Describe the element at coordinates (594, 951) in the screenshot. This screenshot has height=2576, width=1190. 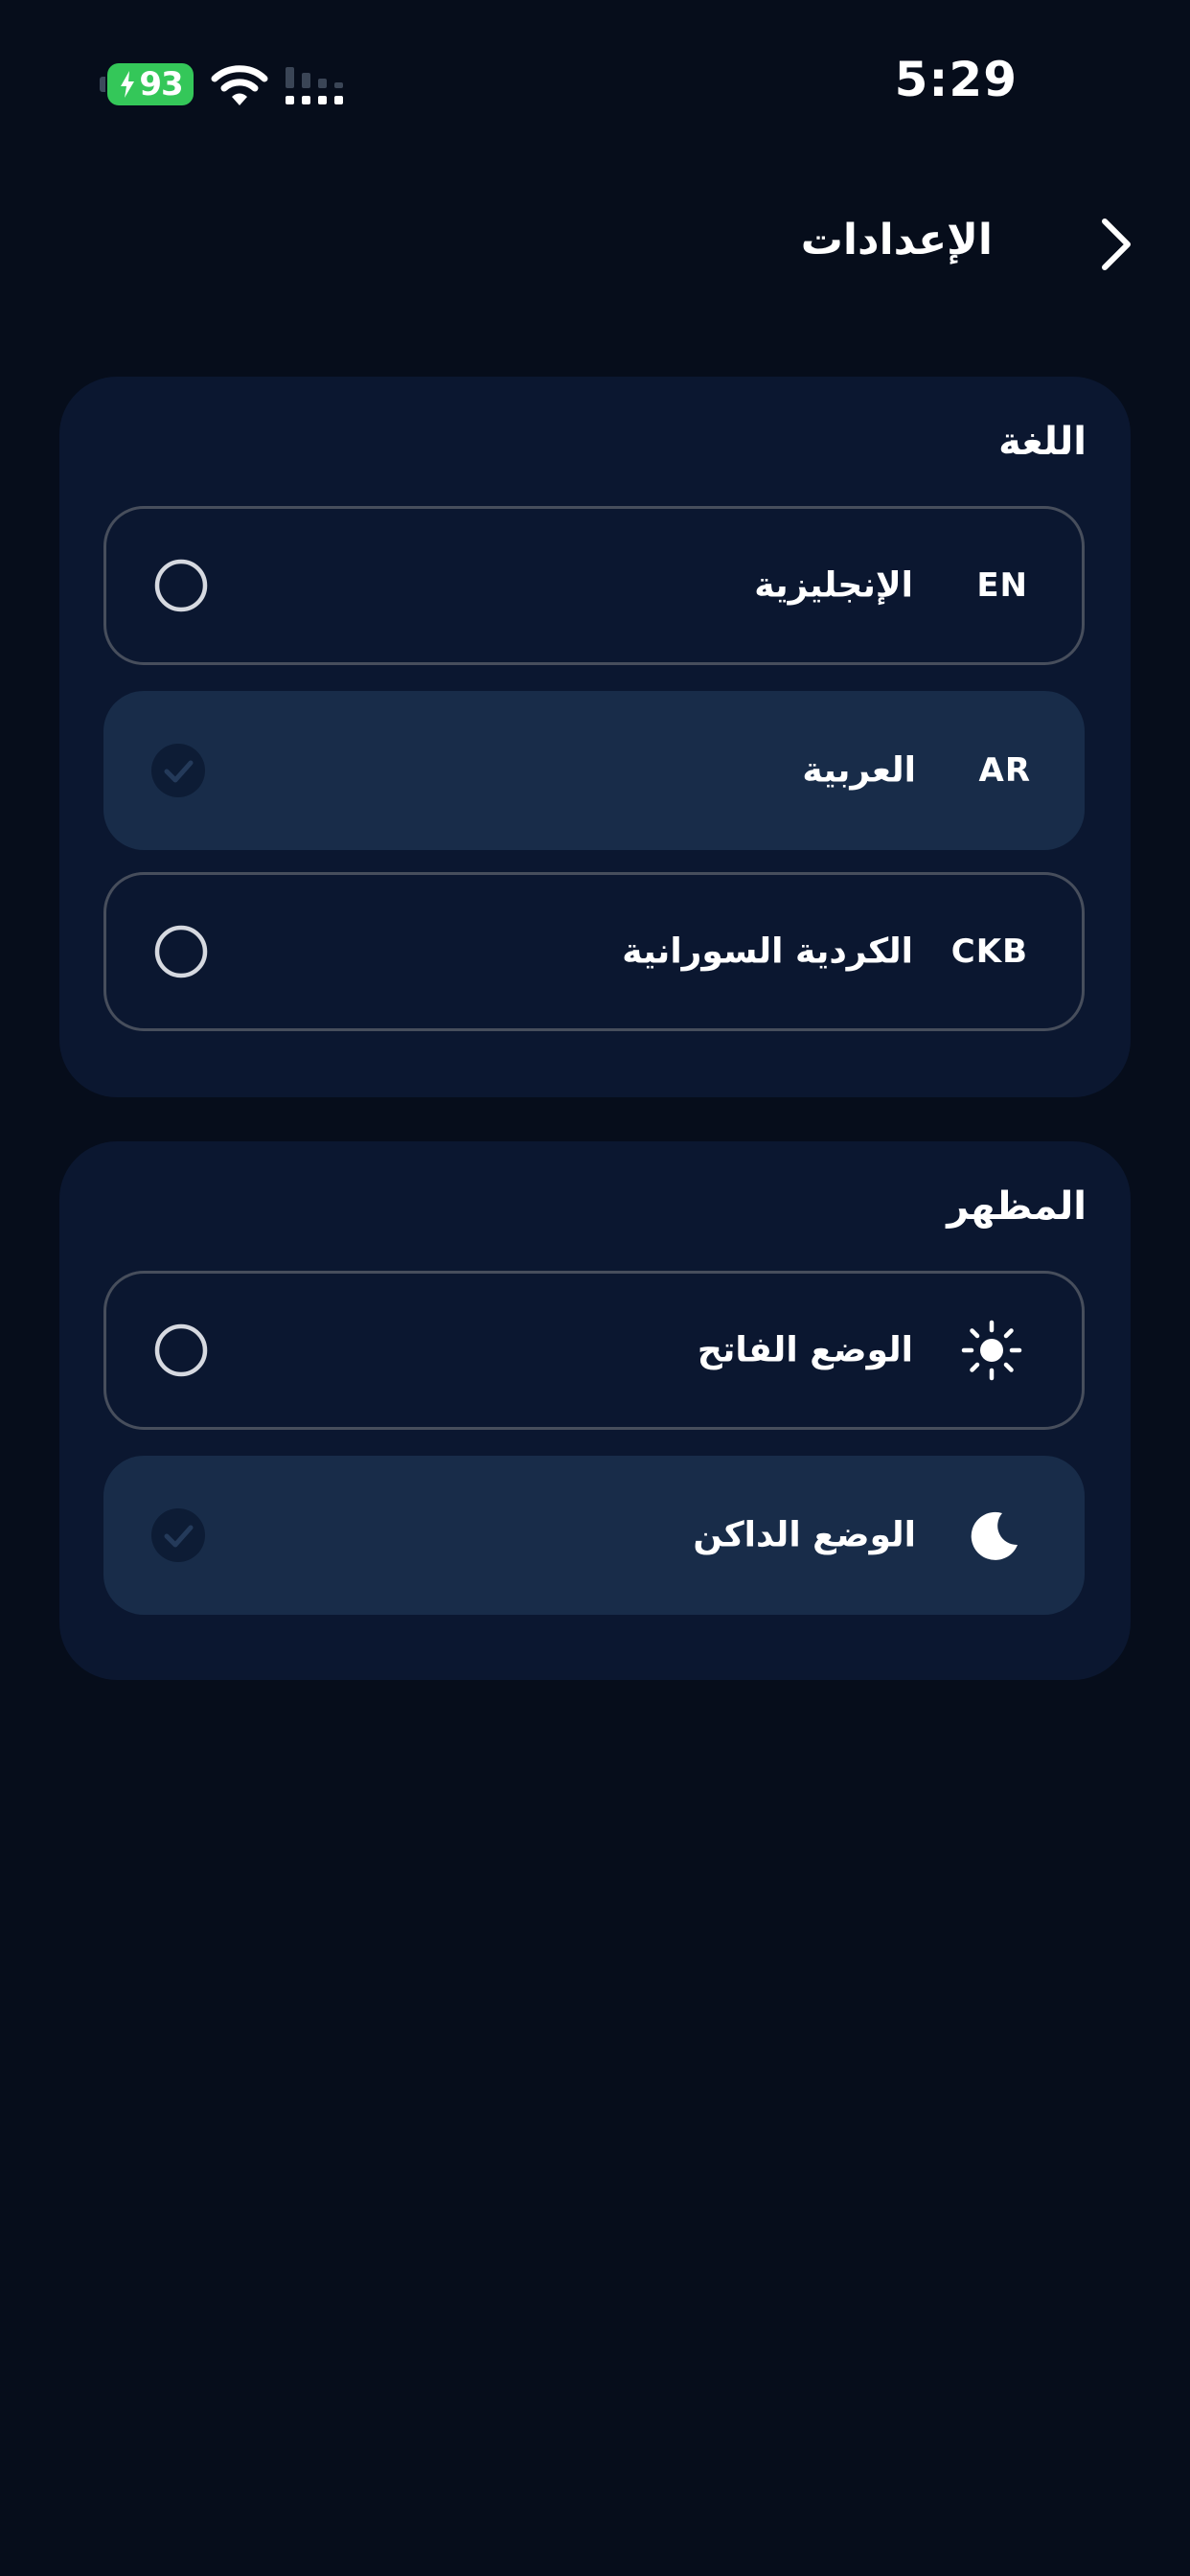
I see `language-option-ckb: CKB الكردية السورانية` at that location.